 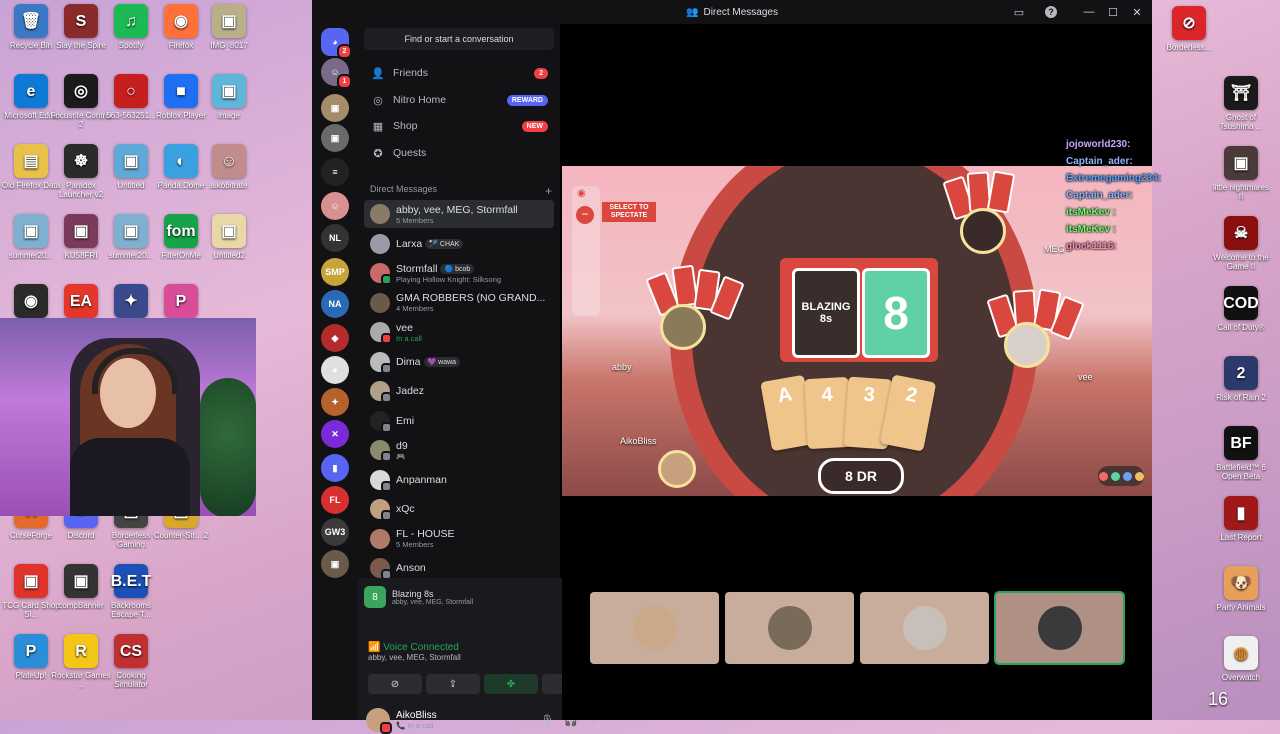 I want to click on nav-label: Nitro Home, so click(x=420, y=100).